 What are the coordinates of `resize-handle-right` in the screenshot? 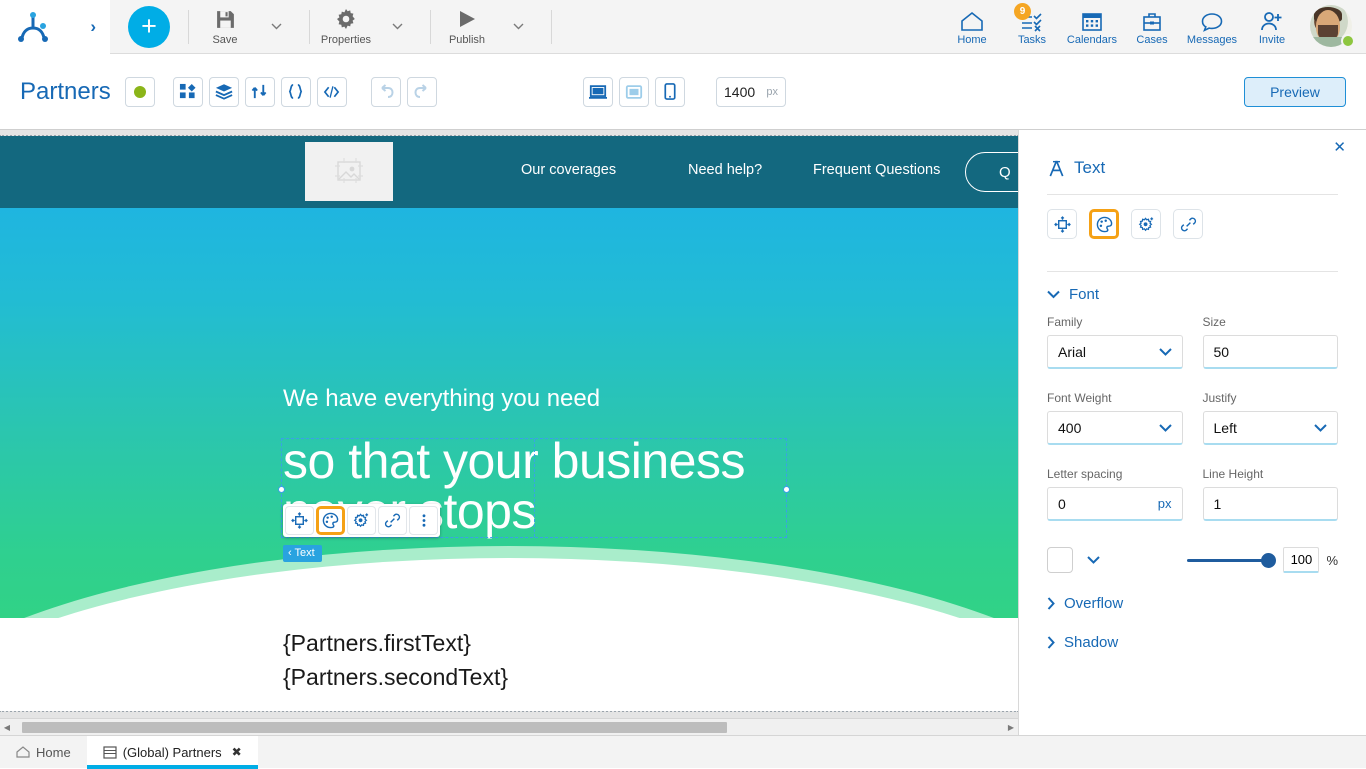 It's located at (786, 489).